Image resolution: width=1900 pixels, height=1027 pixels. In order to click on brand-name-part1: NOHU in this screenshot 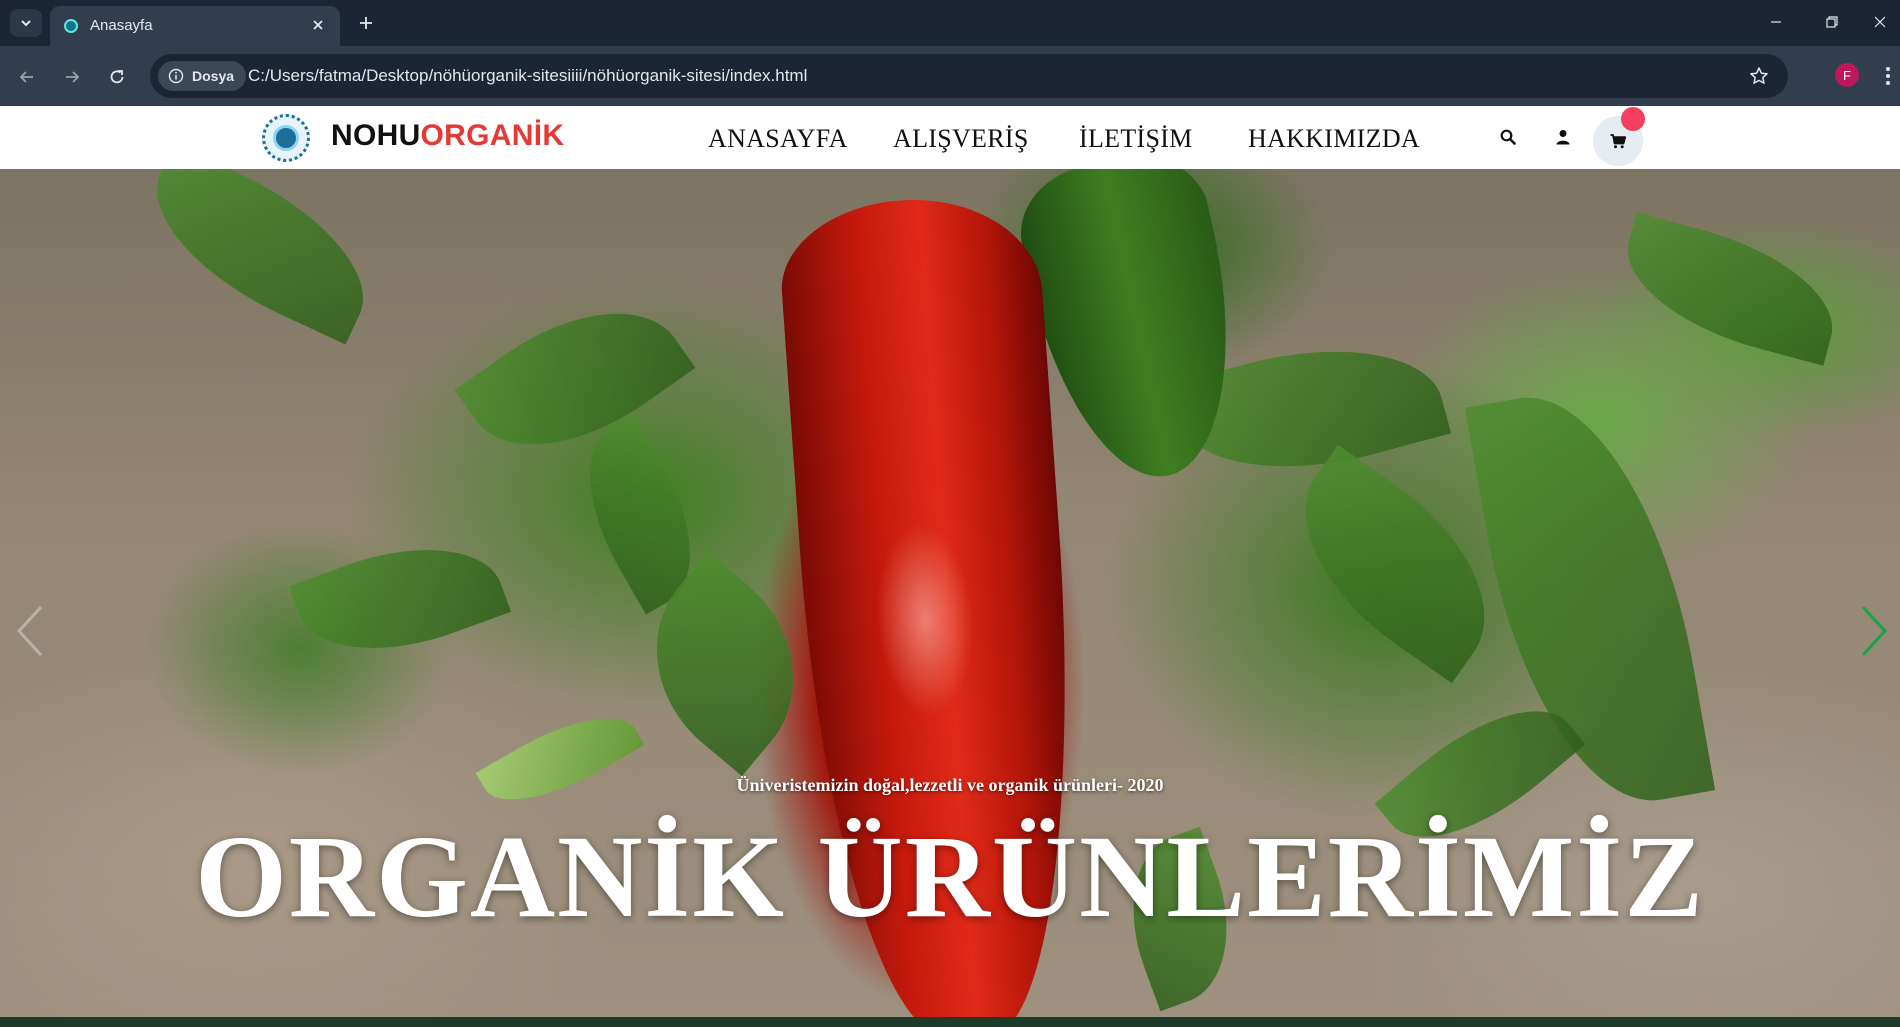, I will do `click(376, 135)`.